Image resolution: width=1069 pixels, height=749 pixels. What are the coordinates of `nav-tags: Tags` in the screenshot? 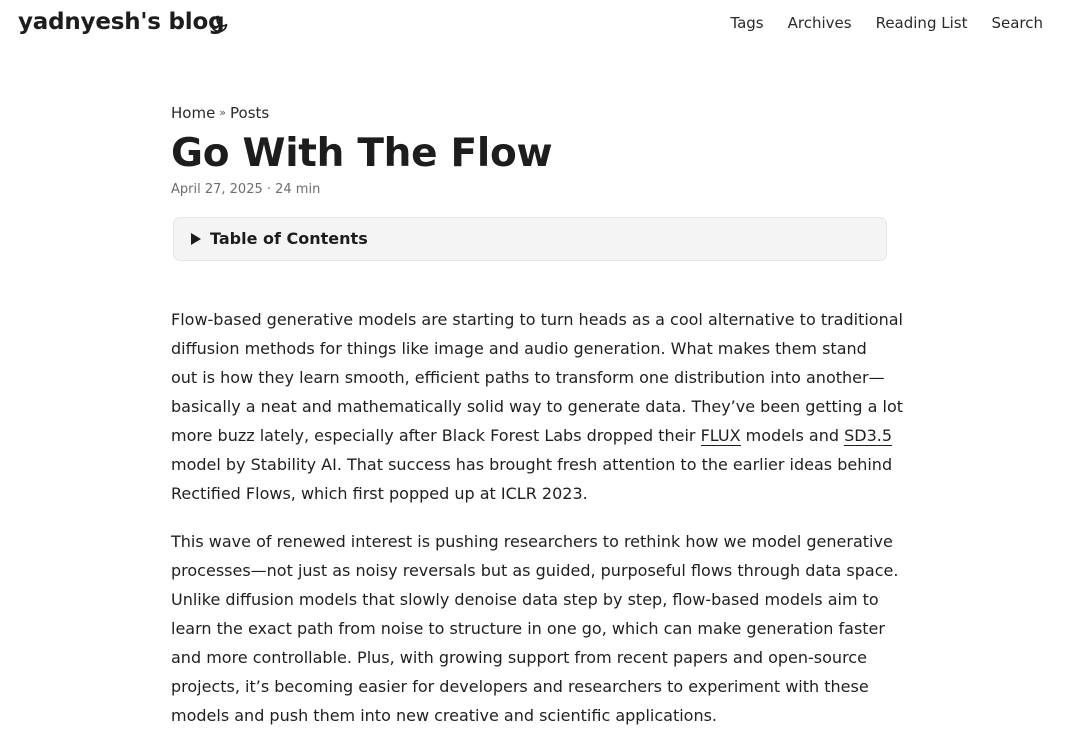 It's located at (746, 23).